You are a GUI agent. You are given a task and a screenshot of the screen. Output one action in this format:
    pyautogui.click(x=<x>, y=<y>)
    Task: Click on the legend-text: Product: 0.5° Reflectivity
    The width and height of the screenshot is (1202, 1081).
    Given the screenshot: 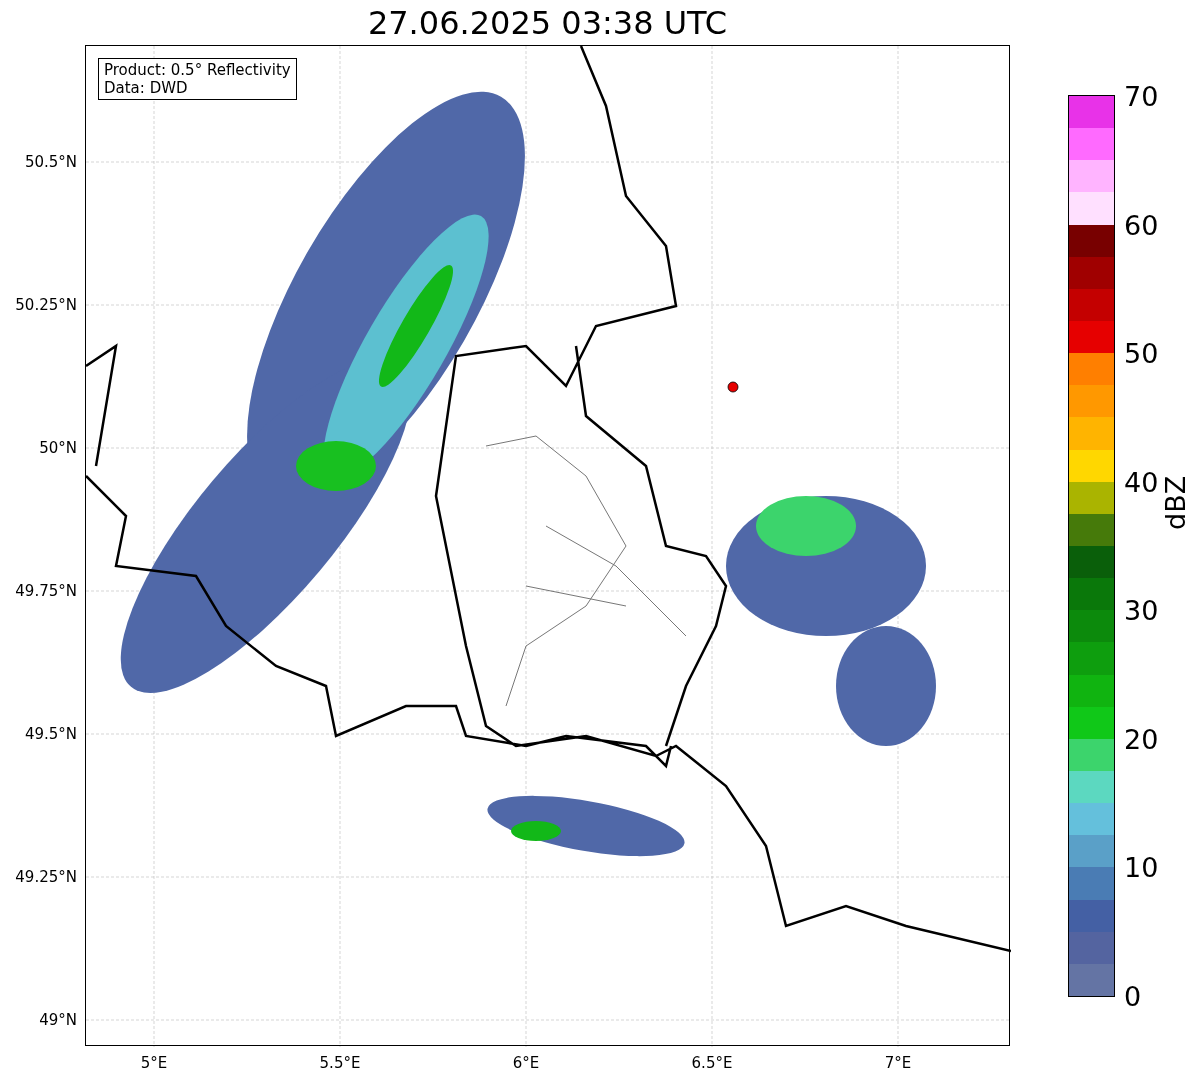 What is the action you would take?
    pyautogui.click(x=197, y=70)
    